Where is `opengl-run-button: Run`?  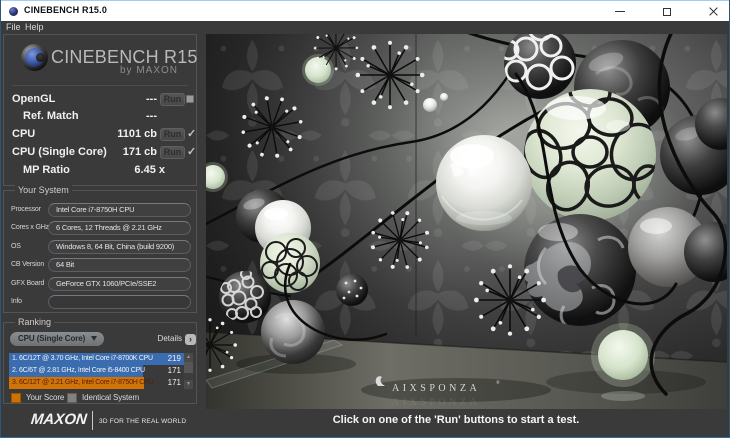
opengl-run-button: Run is located at coordinates (172, 99).